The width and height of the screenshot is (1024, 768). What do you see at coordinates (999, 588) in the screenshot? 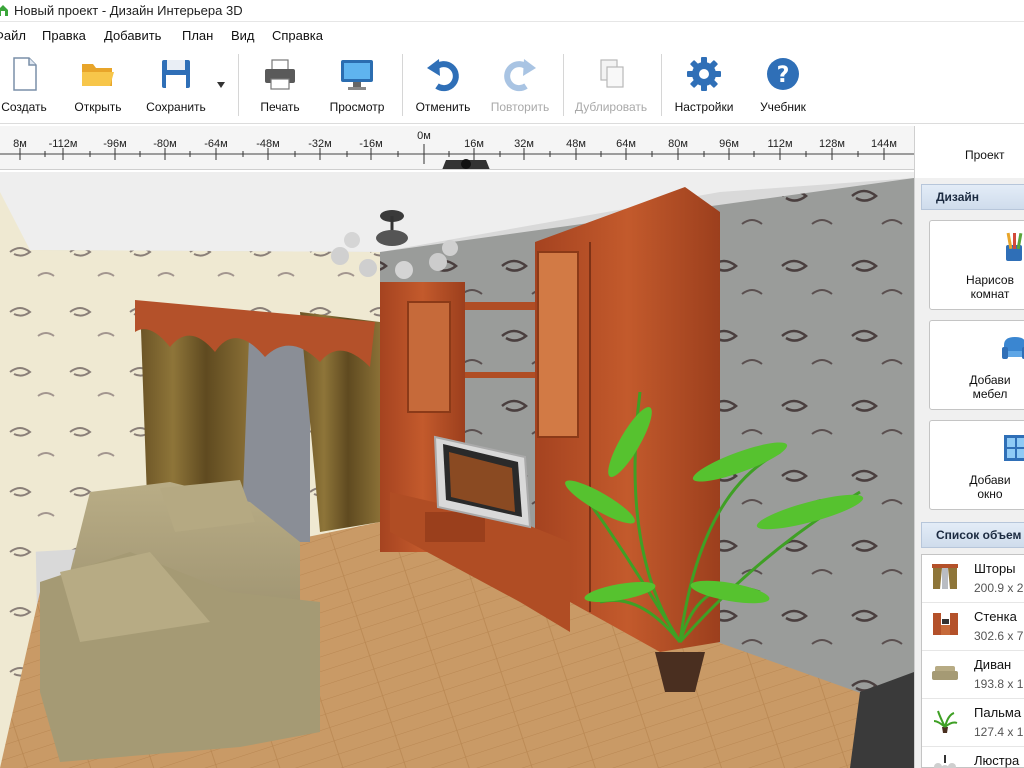
I see `object-size: 200.9 х 2` at bounding box center [999, 588].